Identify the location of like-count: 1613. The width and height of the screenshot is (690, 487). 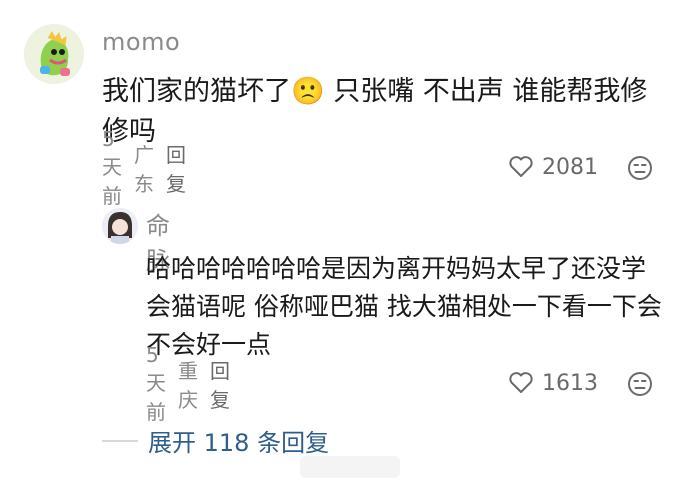
(570, 383).